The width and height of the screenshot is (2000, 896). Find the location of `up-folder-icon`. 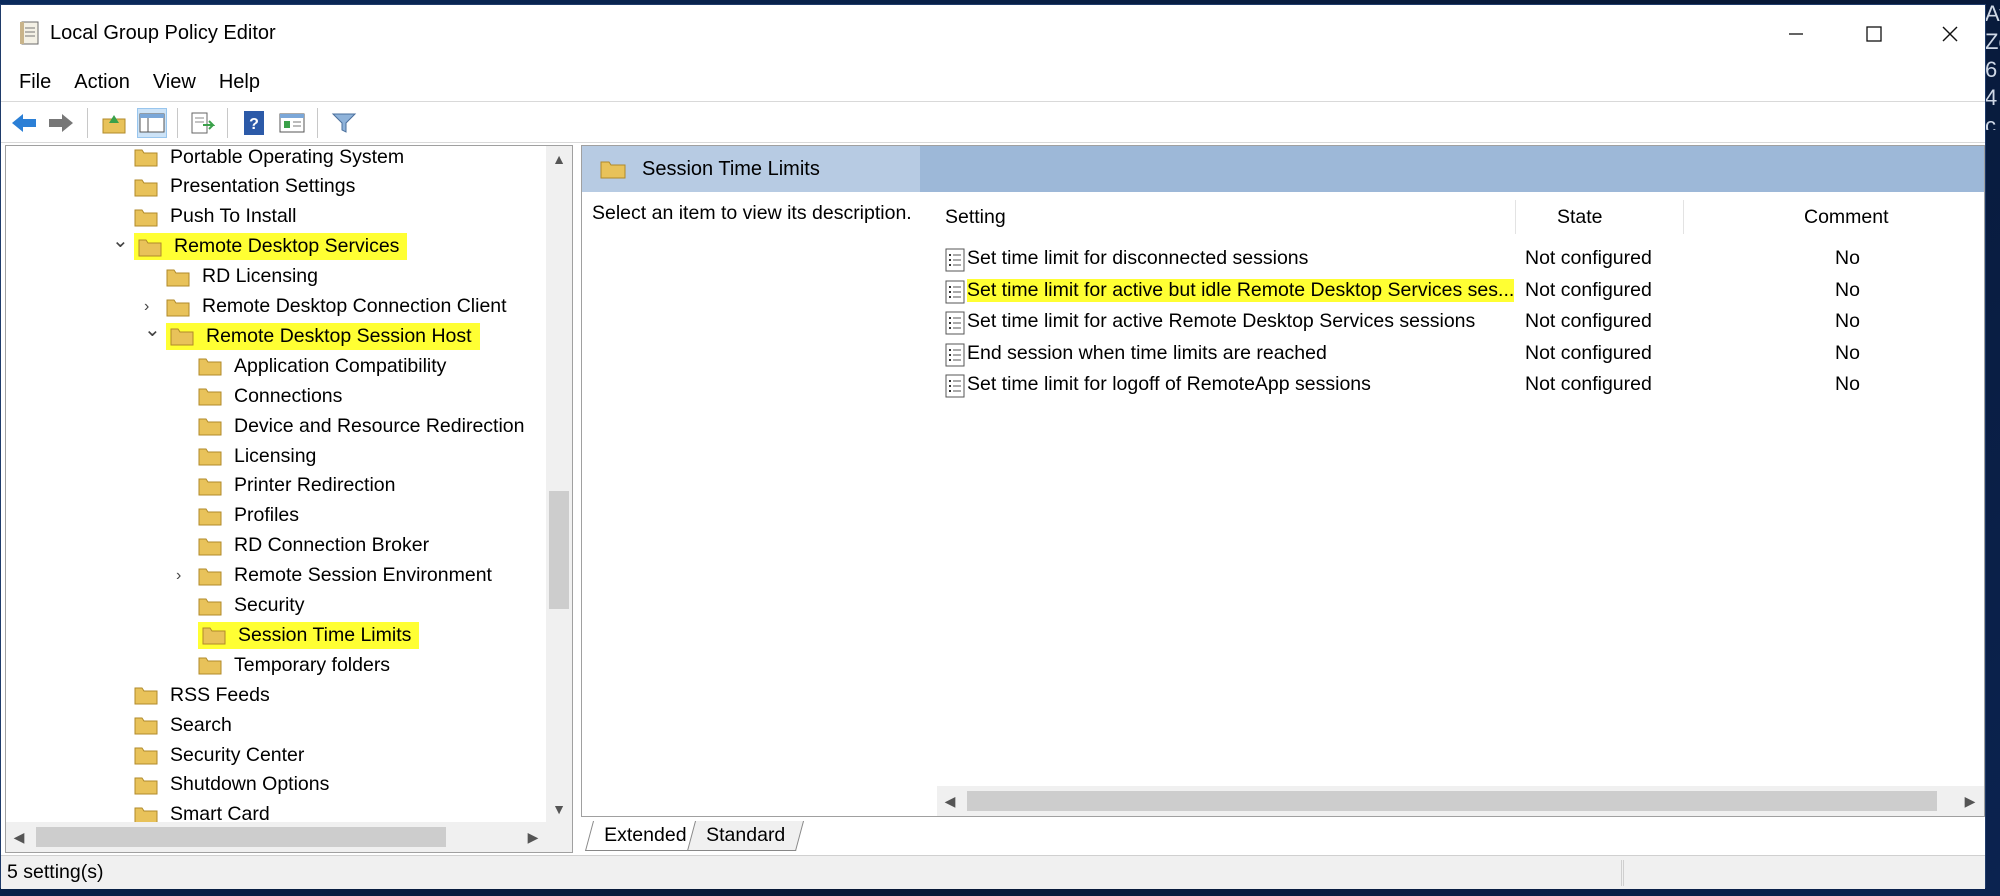

up-folder-icon is located at coordinates (114, 124).